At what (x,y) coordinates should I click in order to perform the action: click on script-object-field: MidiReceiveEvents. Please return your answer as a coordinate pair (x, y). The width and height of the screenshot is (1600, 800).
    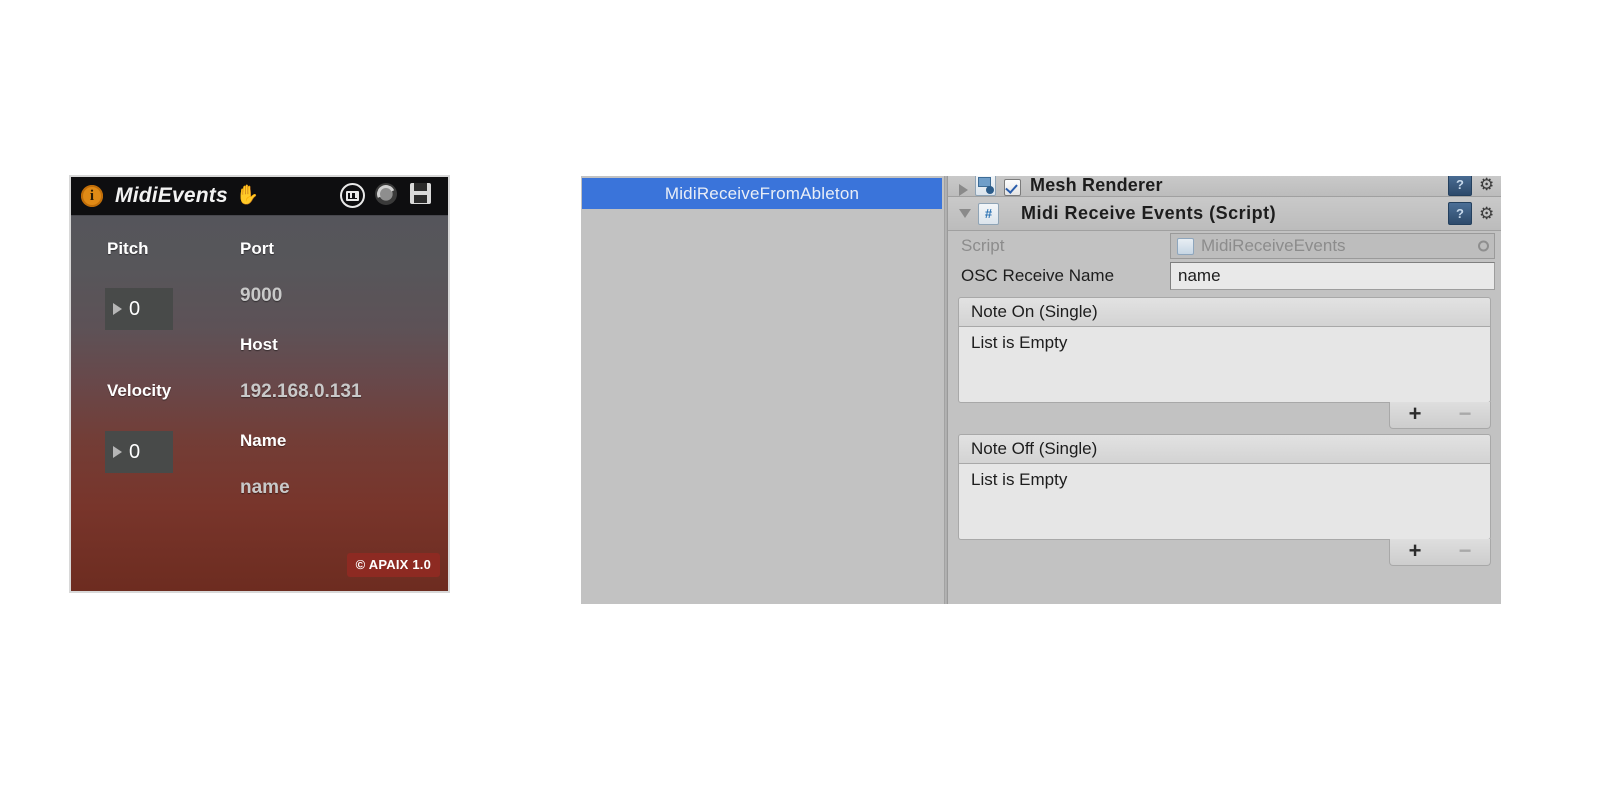
    Looking at the image, I should click on (1332, 246).